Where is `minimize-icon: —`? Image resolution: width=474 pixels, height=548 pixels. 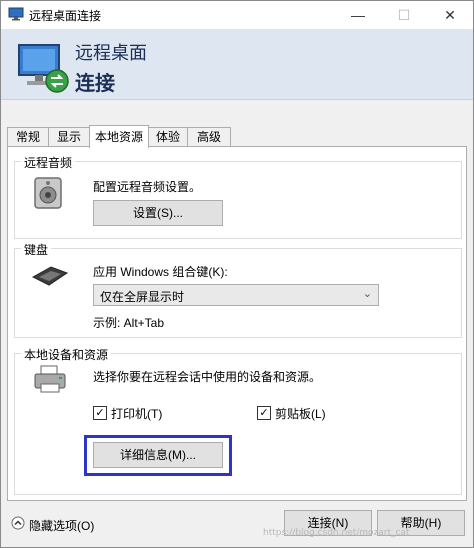
minimize-icon: — is located at coordinates (358, 15).